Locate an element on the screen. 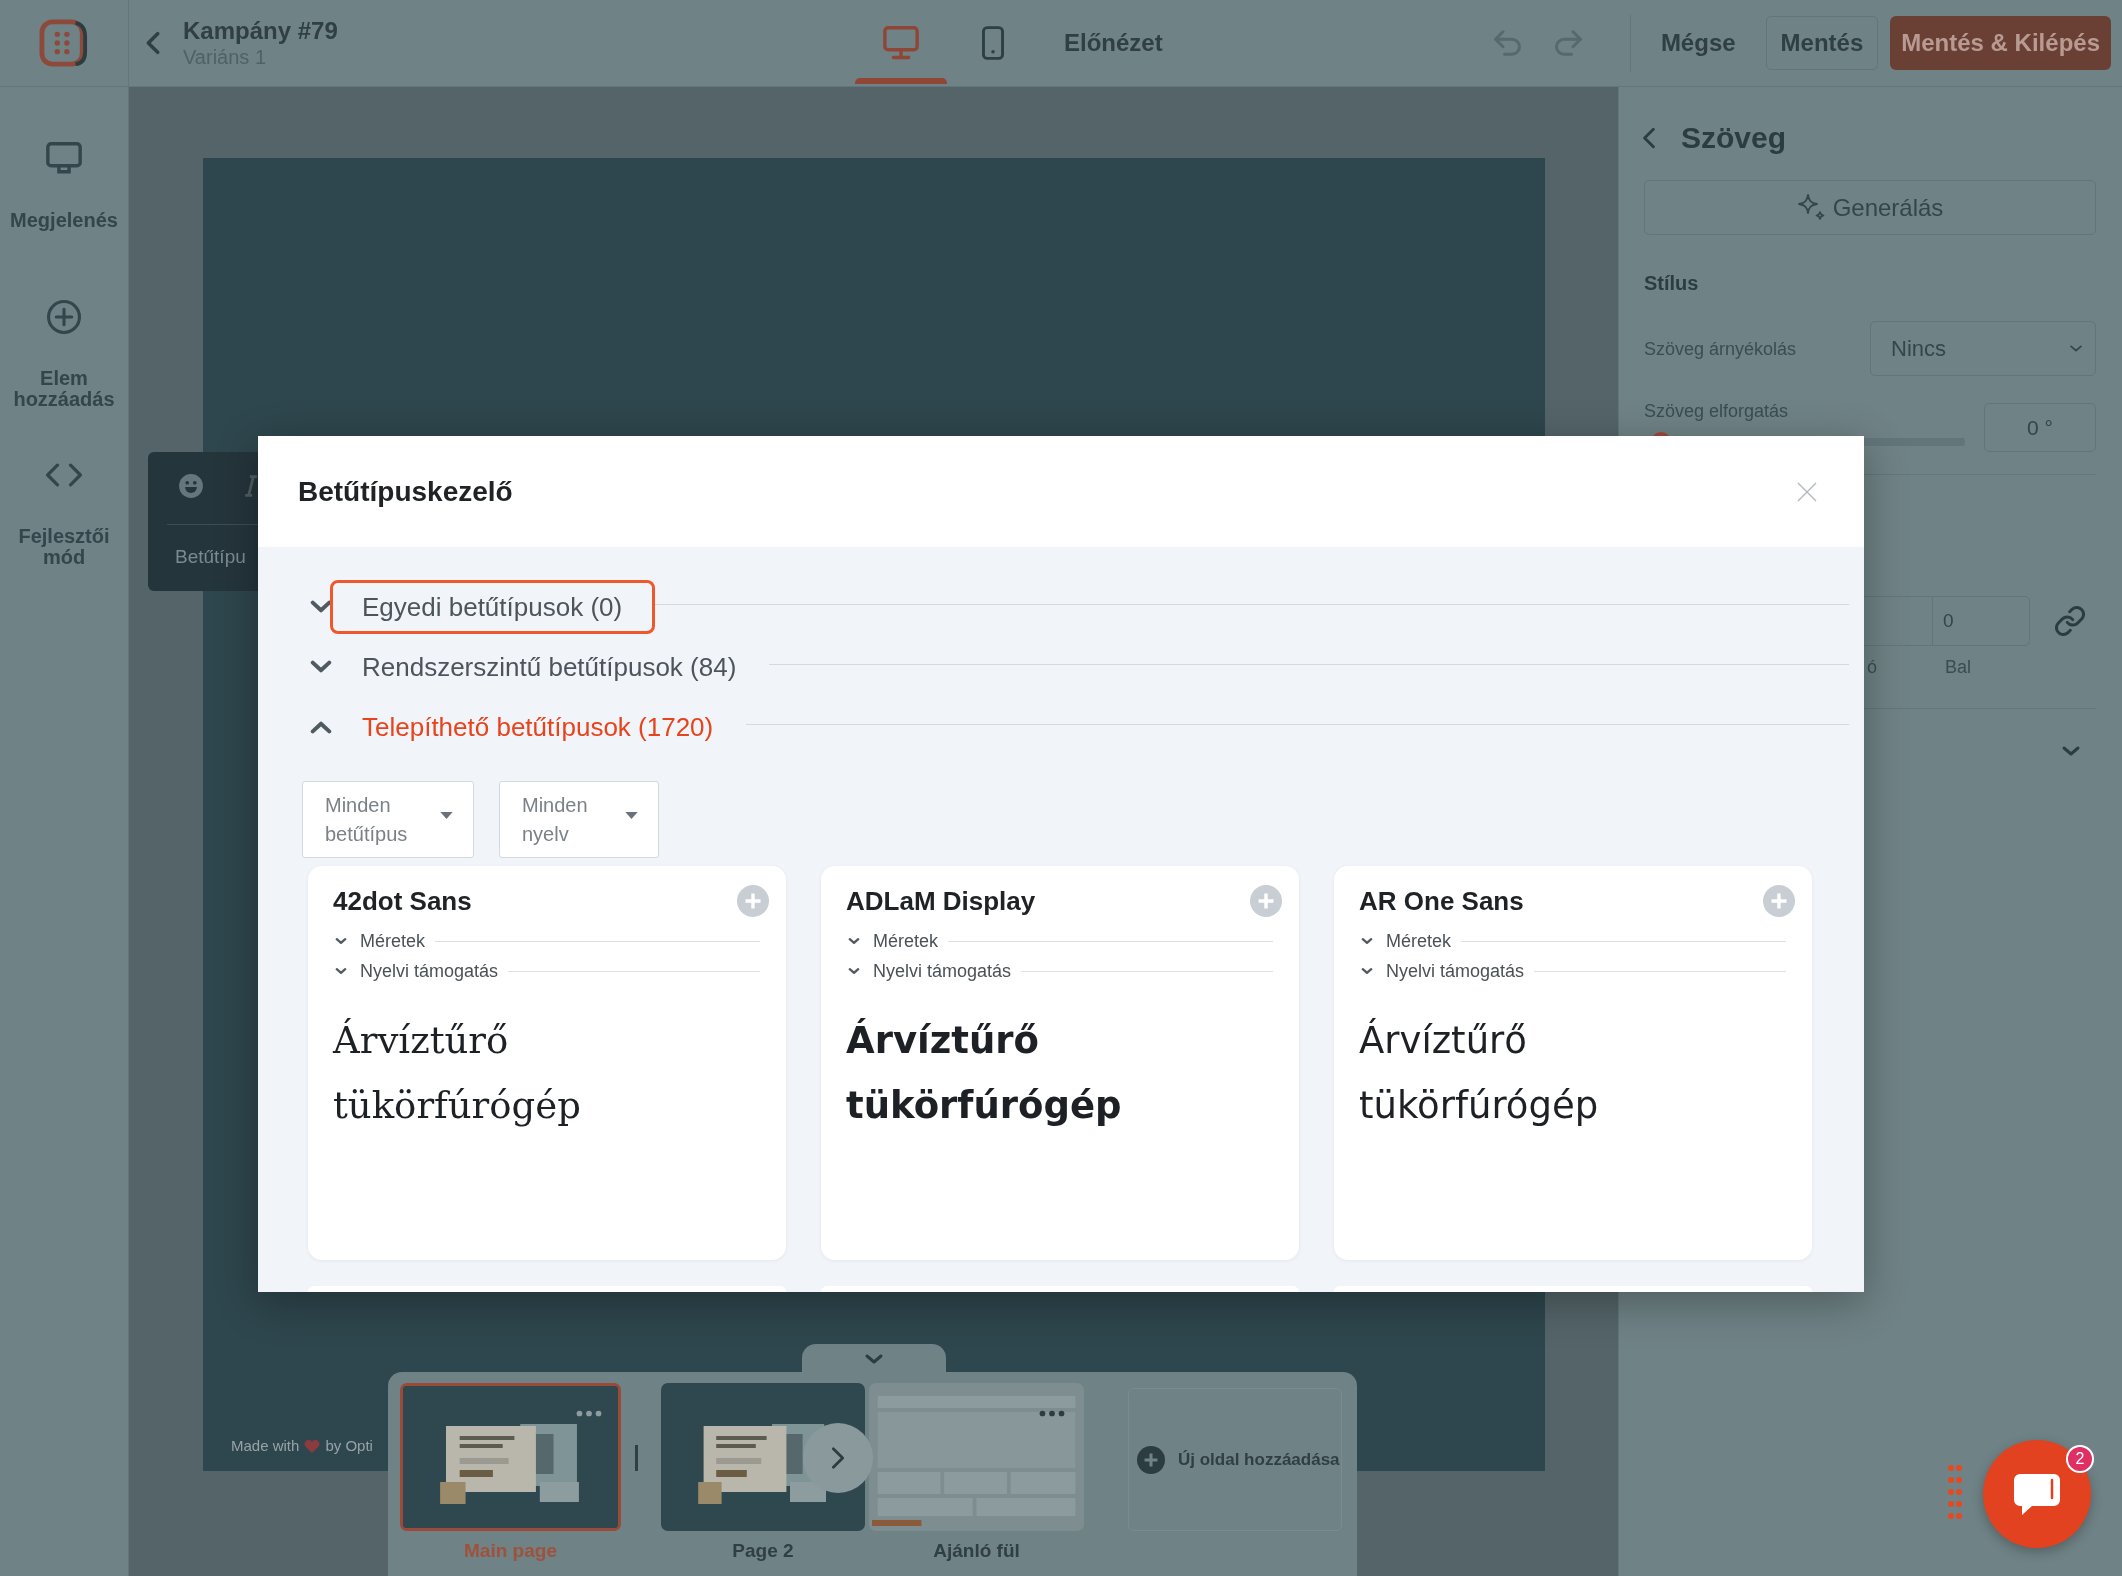  filter-dropdown: Minden nyelv is located at coordinates (579, 819).